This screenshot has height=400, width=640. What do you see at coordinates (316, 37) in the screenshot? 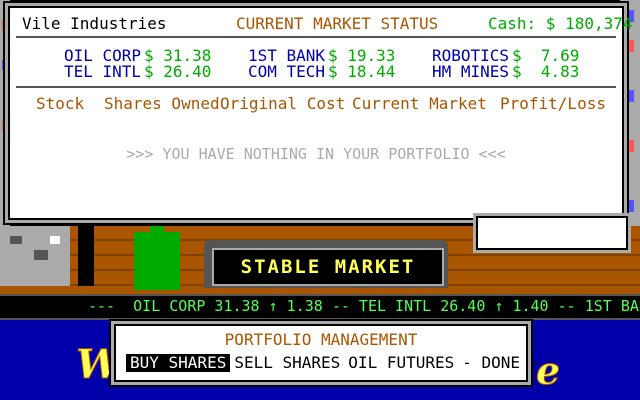
I see `header-divider` at bounding box center [316, 37].